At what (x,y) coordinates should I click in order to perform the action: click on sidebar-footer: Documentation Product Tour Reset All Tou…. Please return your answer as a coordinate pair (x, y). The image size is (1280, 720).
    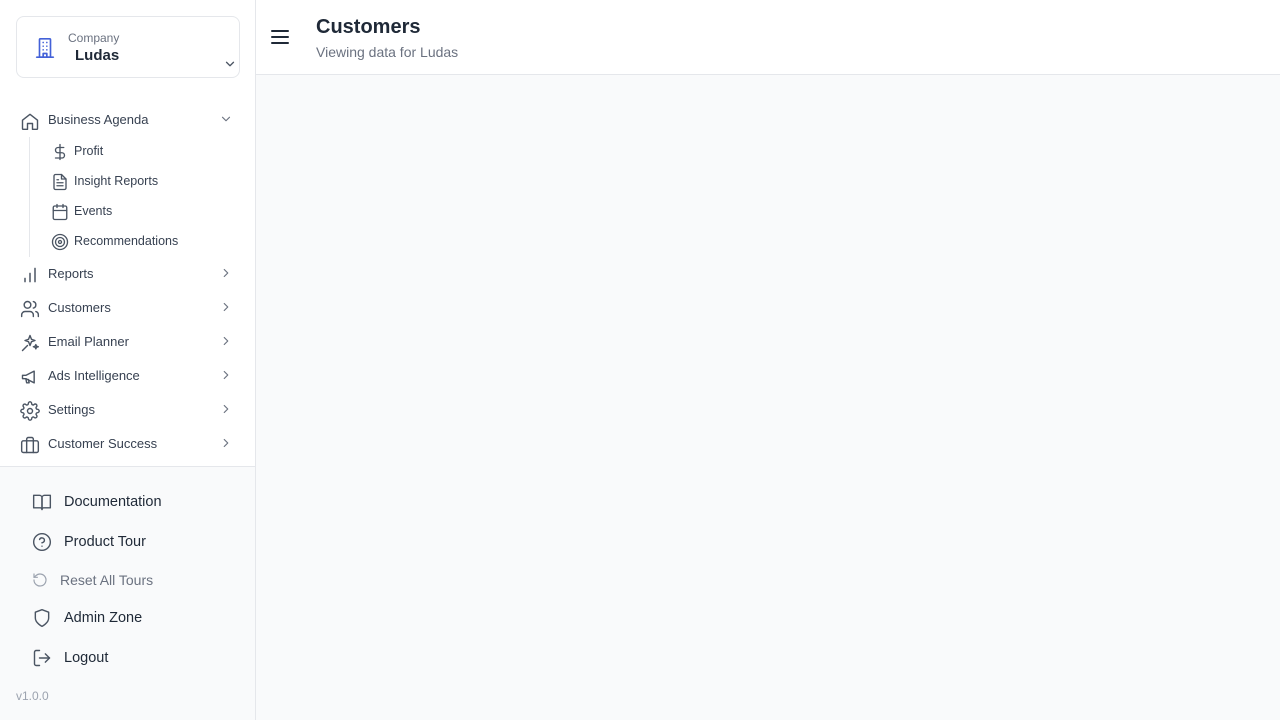
    Looking at the image, I should click on (127, 593).